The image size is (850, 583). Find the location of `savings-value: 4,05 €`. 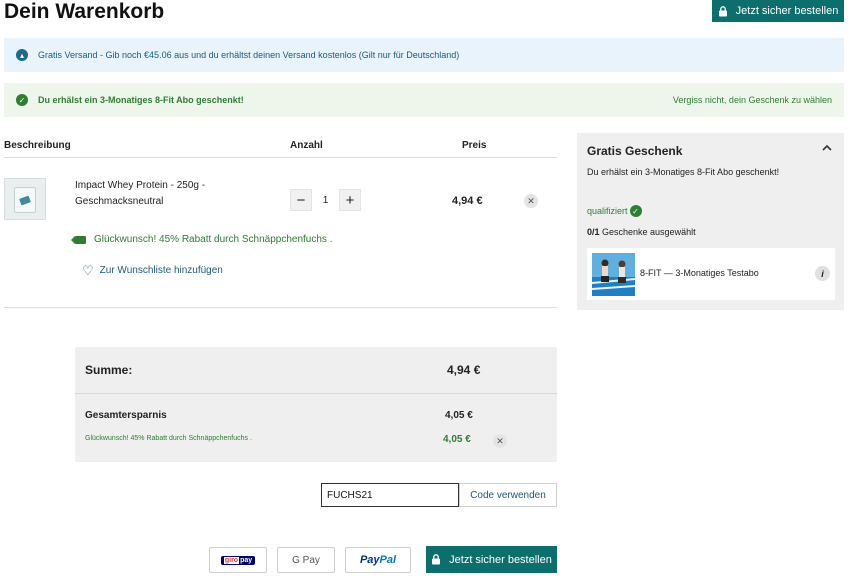

savings-value: 4,05 € is located at coordinates (459, 415).